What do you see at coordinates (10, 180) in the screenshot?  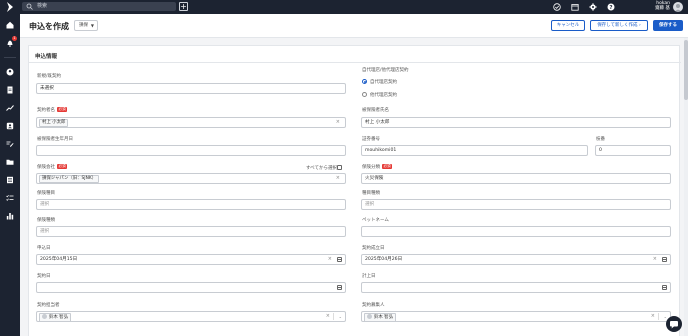 I see `report-icon` at bounding box center [10, 180].